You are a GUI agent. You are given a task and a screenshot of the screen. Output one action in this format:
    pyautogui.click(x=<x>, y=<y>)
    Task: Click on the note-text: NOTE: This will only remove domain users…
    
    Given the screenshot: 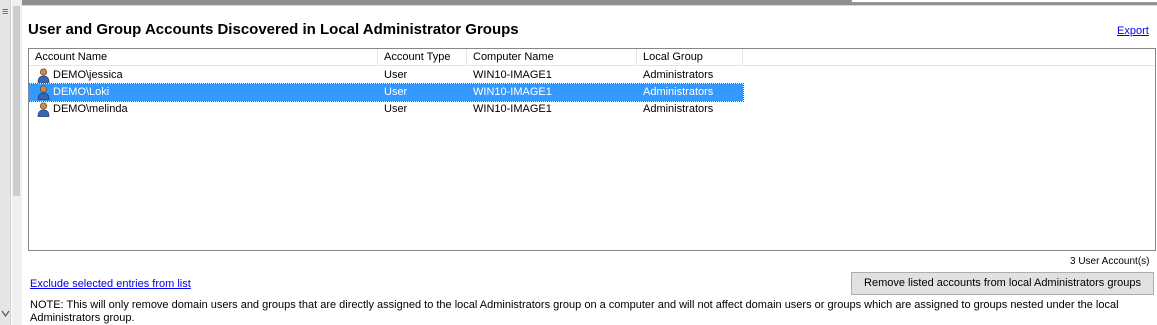 What is the action you would take?
    pyautogui.click(x=574, y=311)
    